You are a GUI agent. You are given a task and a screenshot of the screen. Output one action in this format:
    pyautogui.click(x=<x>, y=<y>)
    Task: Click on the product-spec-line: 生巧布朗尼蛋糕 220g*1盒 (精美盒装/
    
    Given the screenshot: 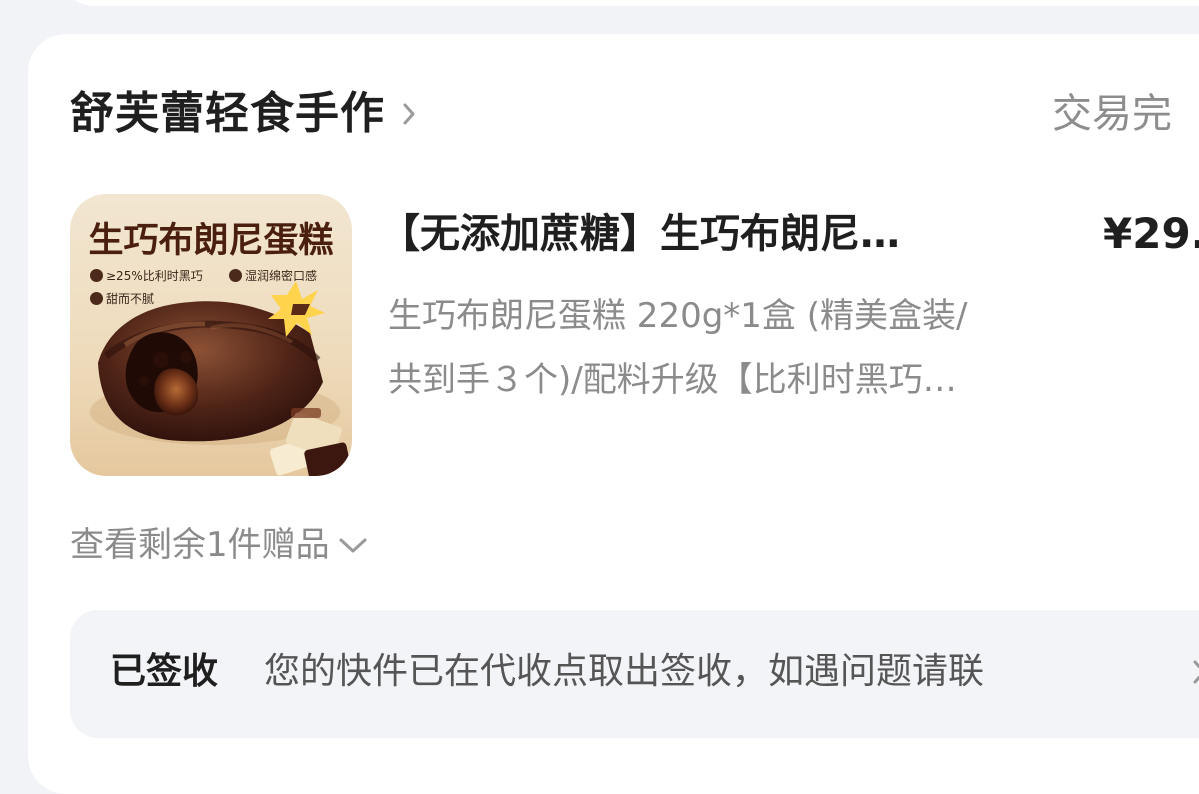 What is the action you would take?
    pyautogui.click(x=678, y=316)
    